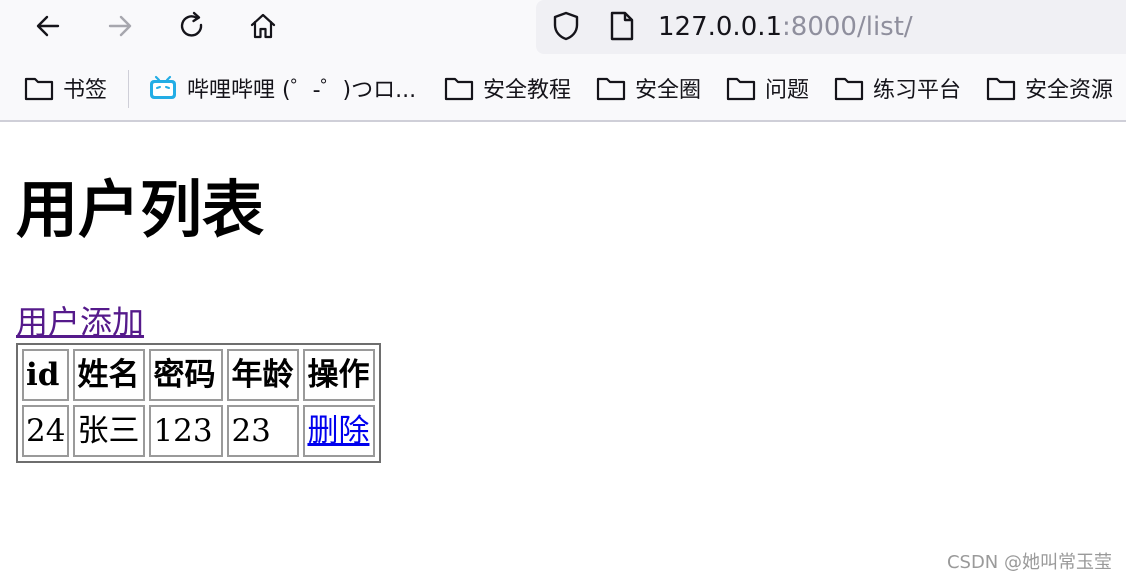 The image size is (1126, 580). I want to click on column-header-id: id, so click(46, 375).